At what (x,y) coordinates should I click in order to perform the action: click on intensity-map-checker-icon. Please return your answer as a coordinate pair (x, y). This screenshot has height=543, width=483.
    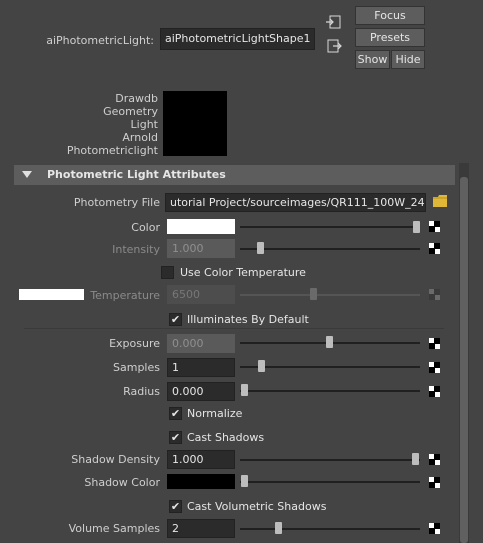
    Looking at the image, I should click on (434, 248).